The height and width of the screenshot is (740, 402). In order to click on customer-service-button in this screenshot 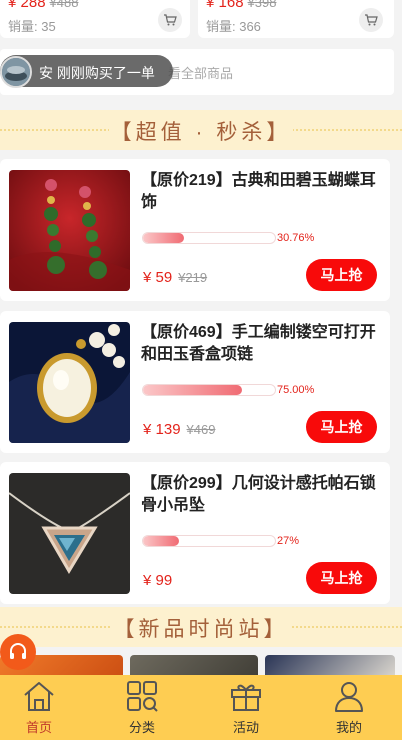, I will do `click(18, 652)`.